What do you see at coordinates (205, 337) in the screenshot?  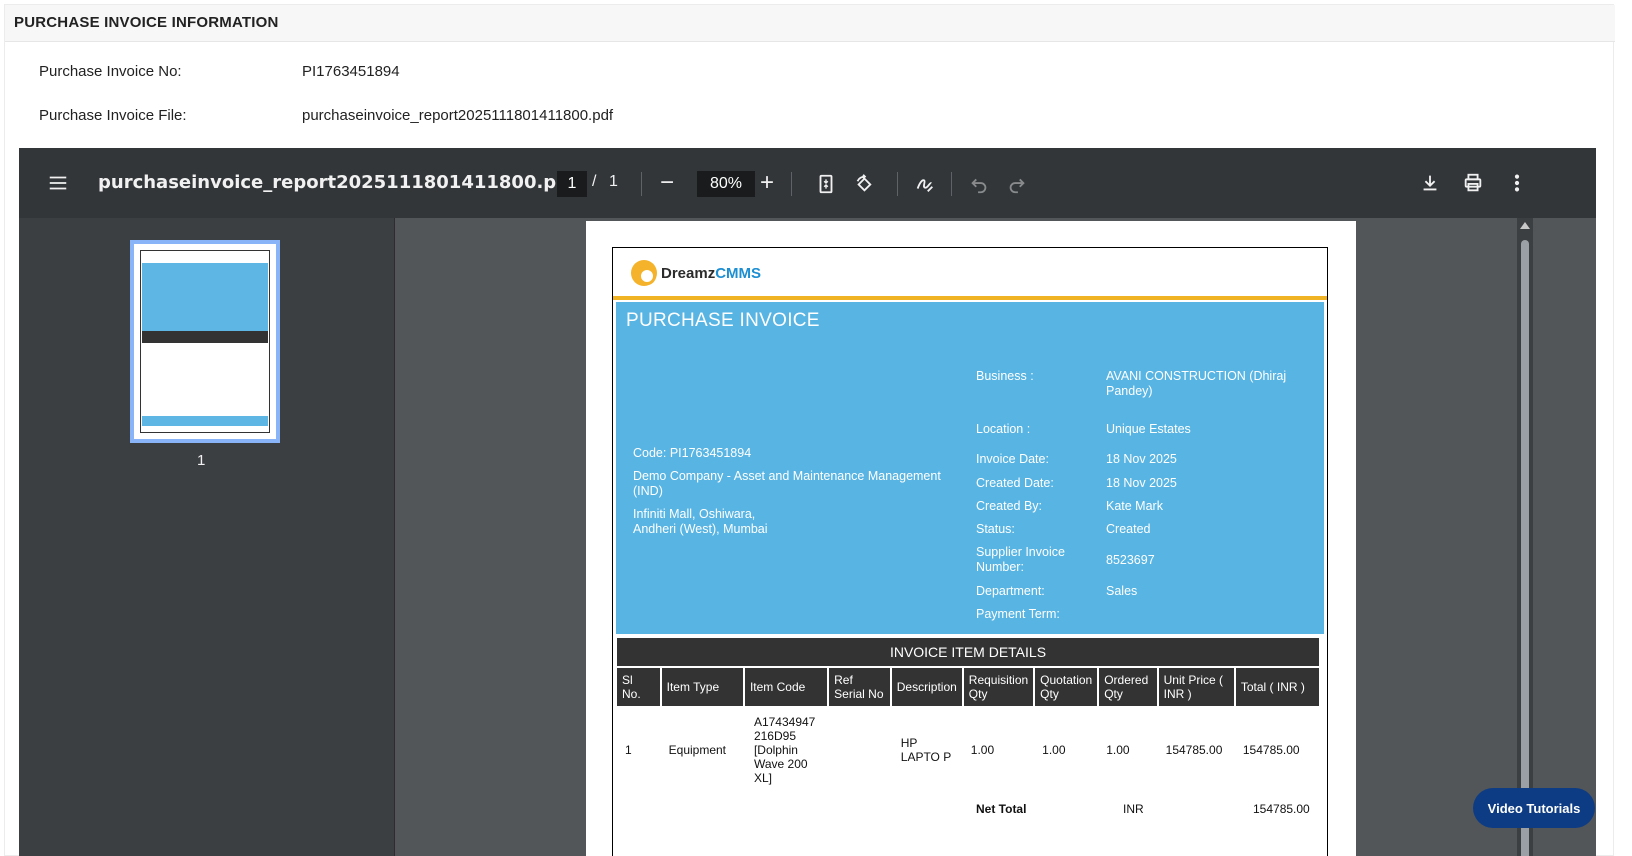 I see `thumbnail-table-header` at bounding box center [205, 337].